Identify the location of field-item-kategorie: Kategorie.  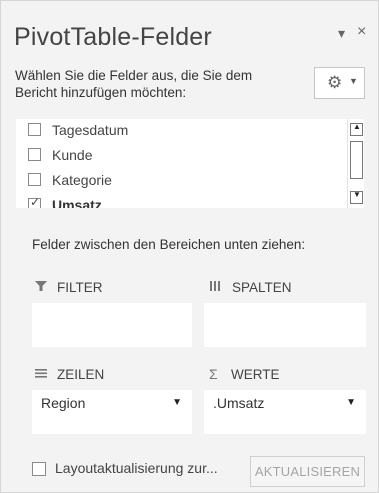
(181, 181).